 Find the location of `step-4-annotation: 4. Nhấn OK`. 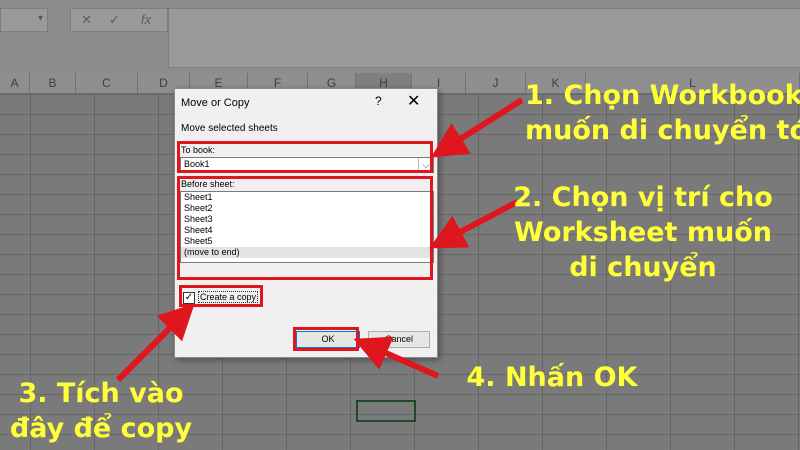

step-4-annotation: 4. Nhấn OK is located at coordinates (552, 377).